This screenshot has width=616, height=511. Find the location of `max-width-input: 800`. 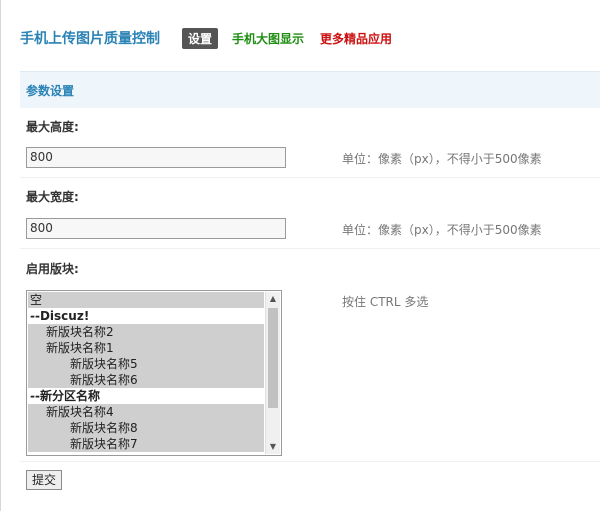

max-width-input: 800 is located at coordinates (156, 228).